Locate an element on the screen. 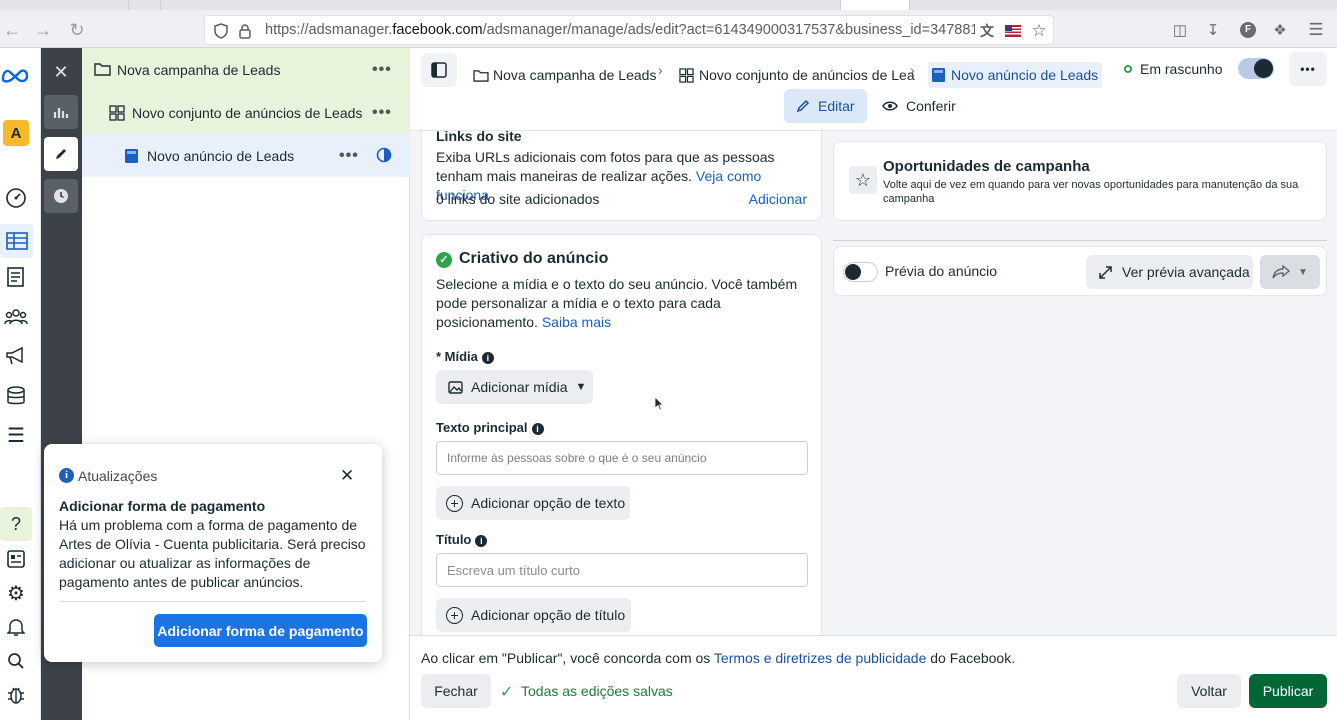 The width and height of the screenshot is (1337, 720). search-icon is located at coordinates (16, 661).